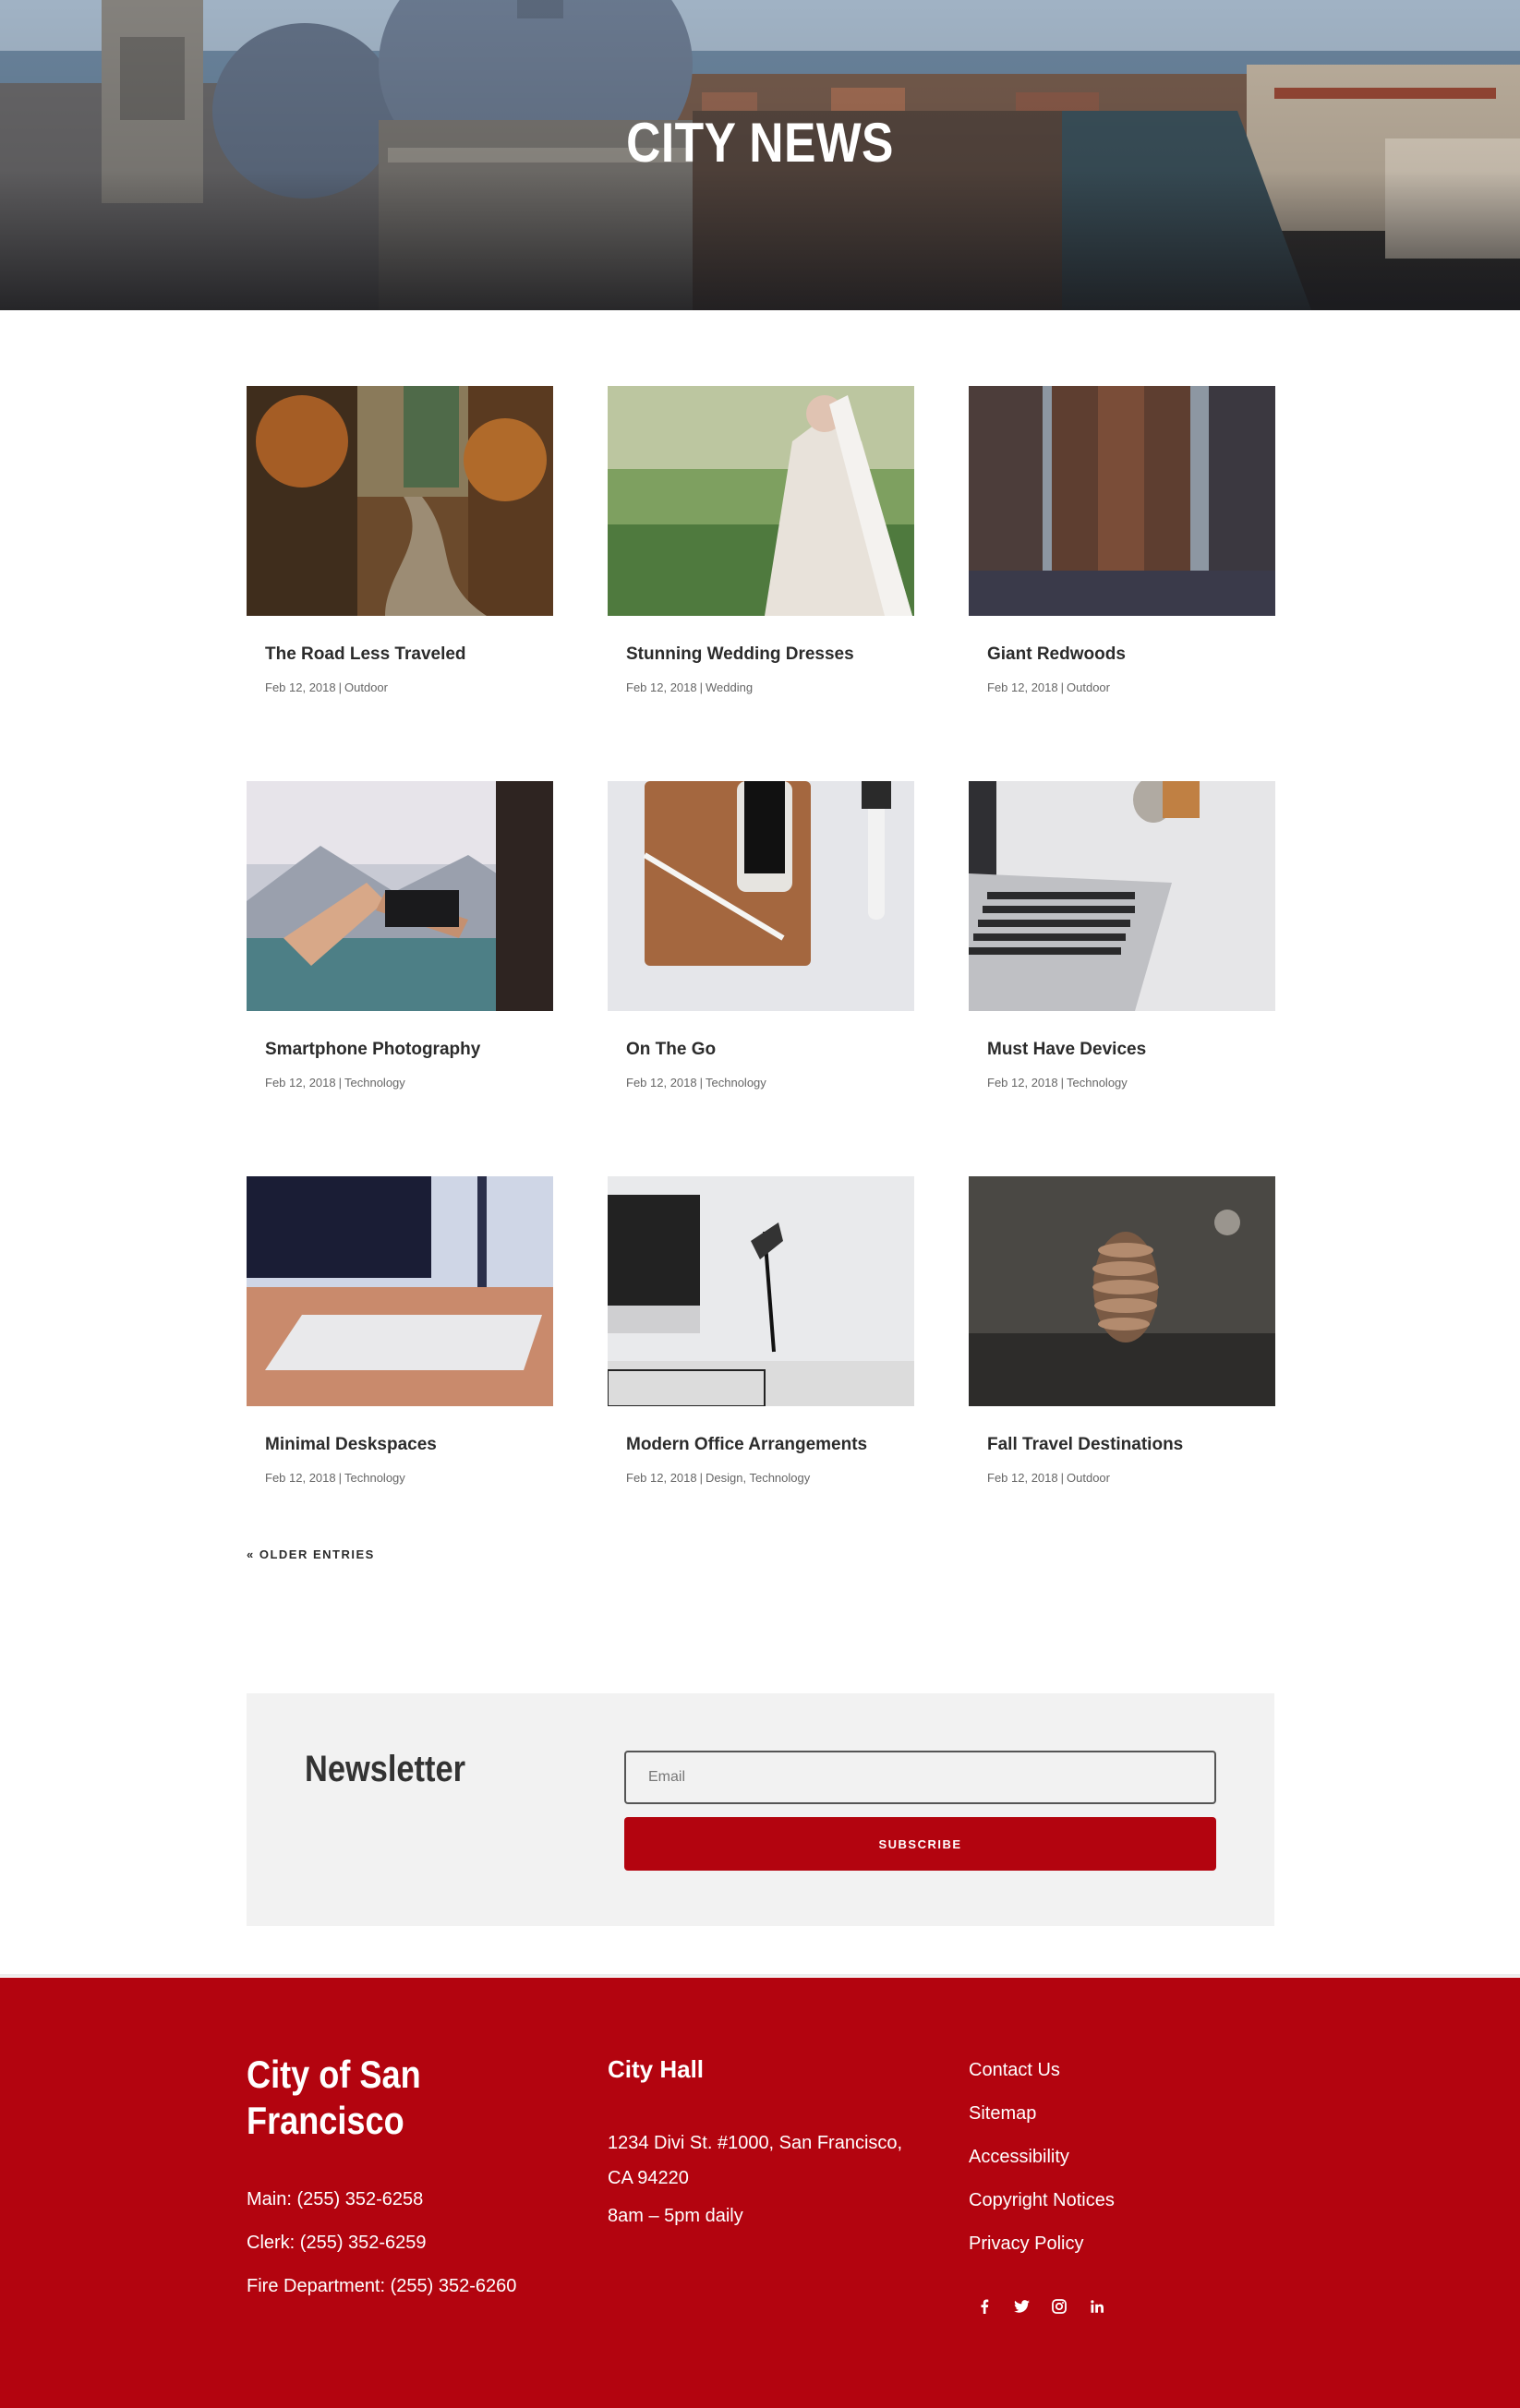 The width and height of the screenshot is (1520, 2408). Describe the element at coordinates (920, 1844) in the screenshot. I see `subscribe-button: SUBSCRIBE` at that location.